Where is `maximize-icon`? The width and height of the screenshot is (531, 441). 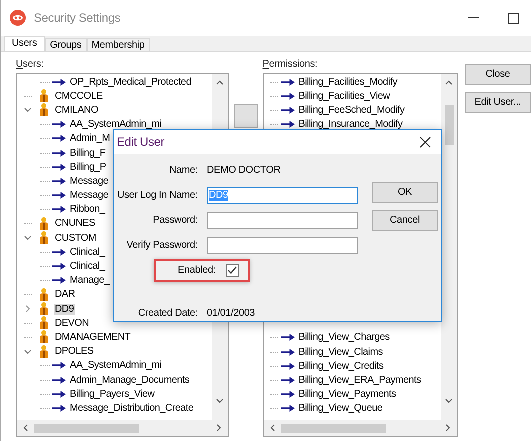 maximize-icon is located at coordinates (513, 18).